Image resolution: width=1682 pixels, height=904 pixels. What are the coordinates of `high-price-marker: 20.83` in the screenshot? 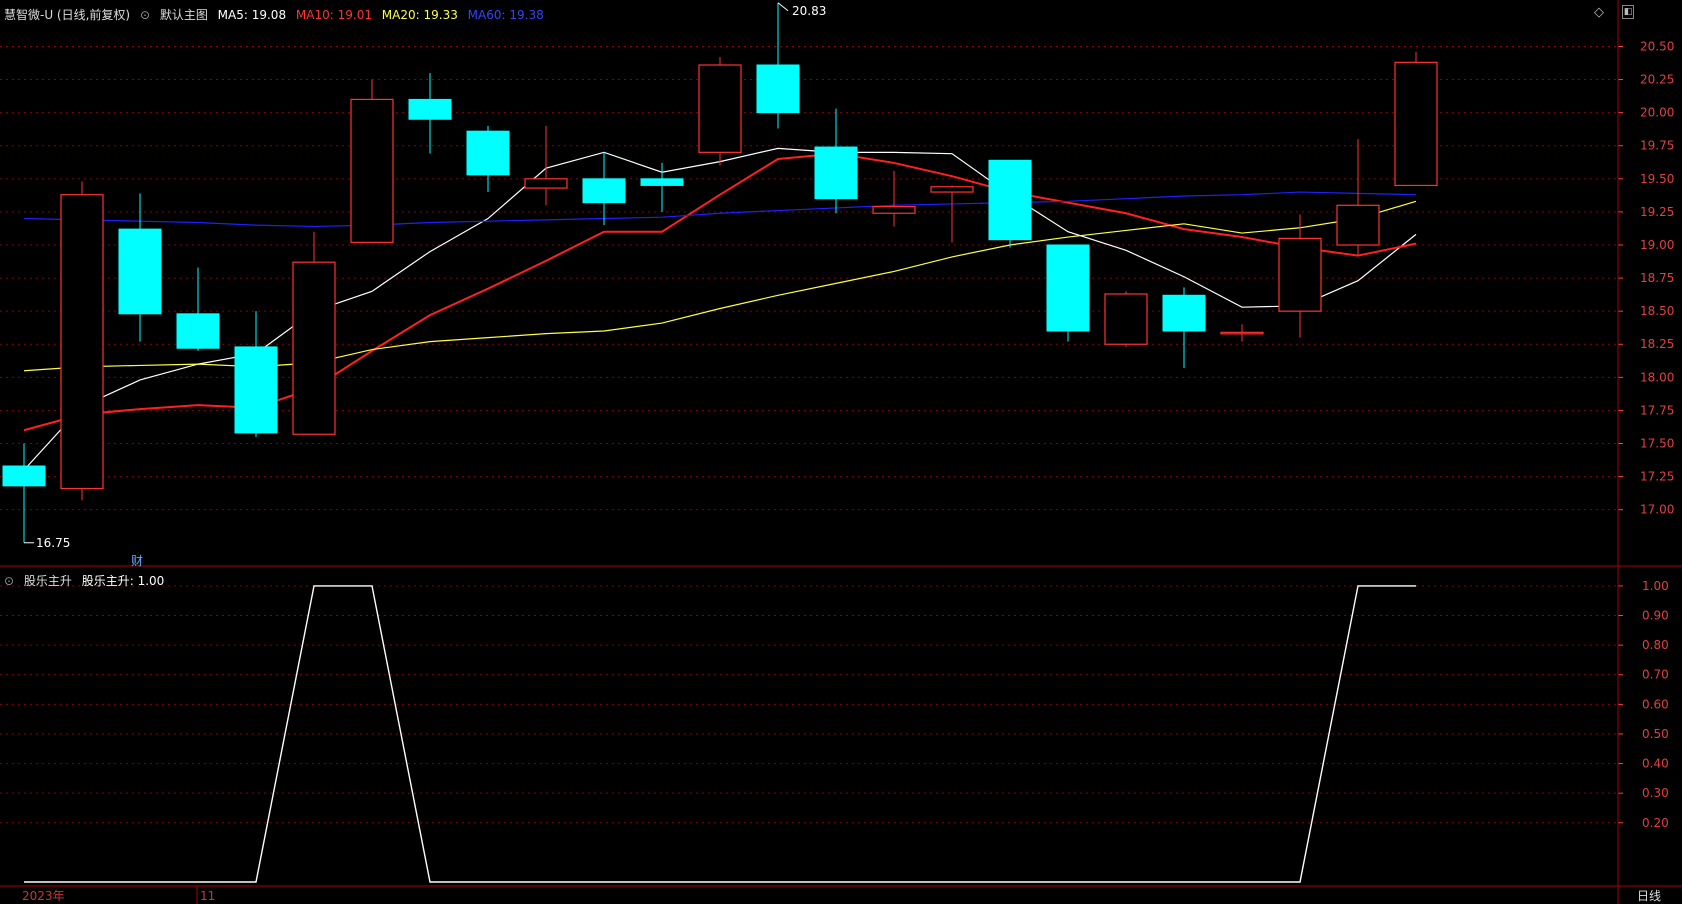 It's located at (809, 11).